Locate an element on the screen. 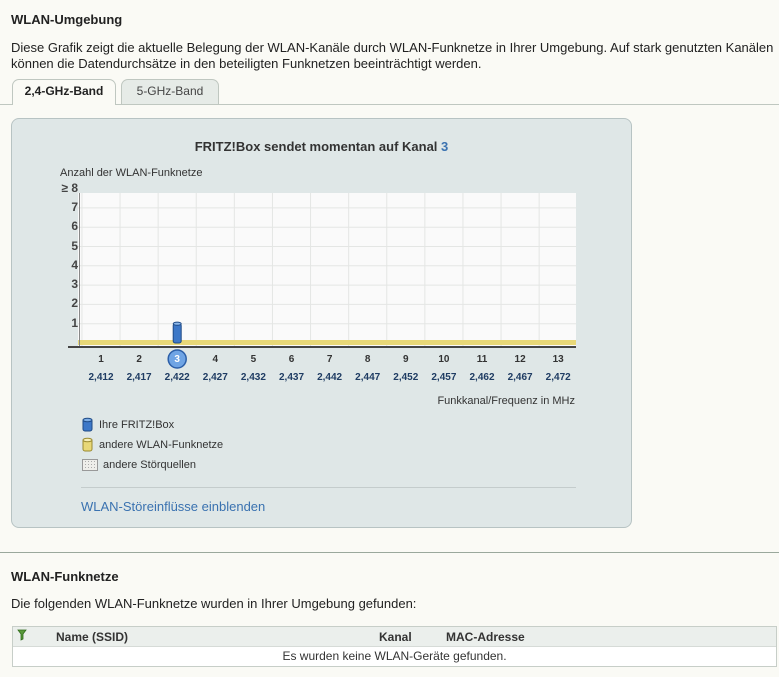  x-tick-frequency: 2,432 is located at coordinates (253, 377).